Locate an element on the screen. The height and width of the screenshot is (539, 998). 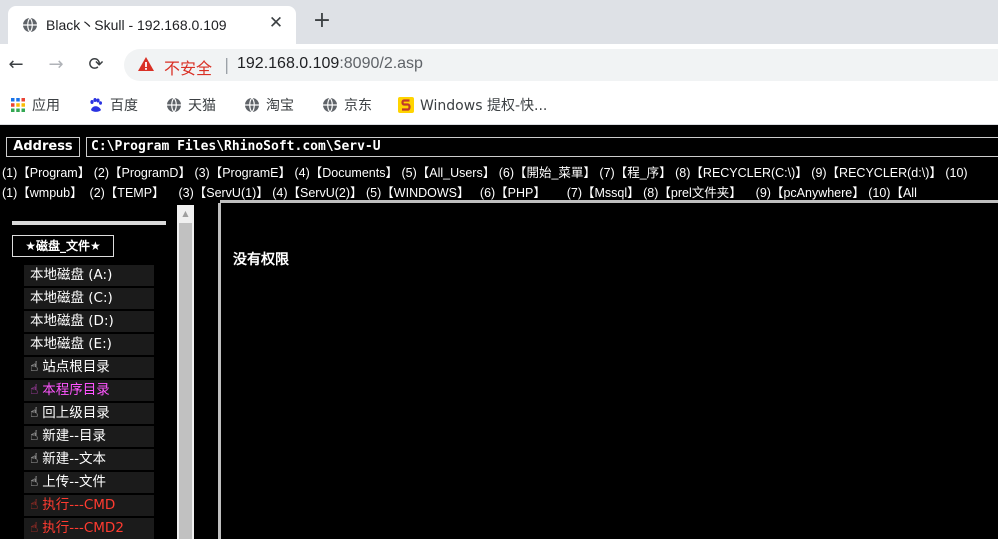
bookmark-label: 百度 is located at coordinates (124, 106).